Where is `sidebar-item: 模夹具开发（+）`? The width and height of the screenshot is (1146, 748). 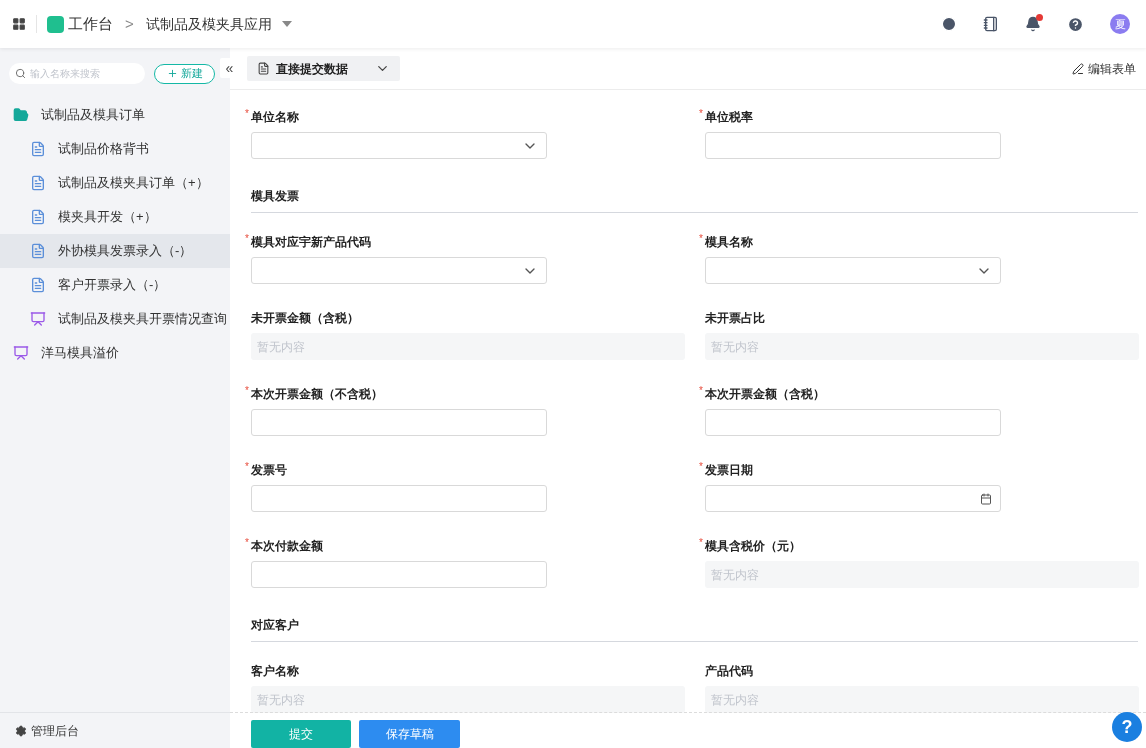 sidebar-item: 模夹具开发（+） is located at coordinates (115, 217).